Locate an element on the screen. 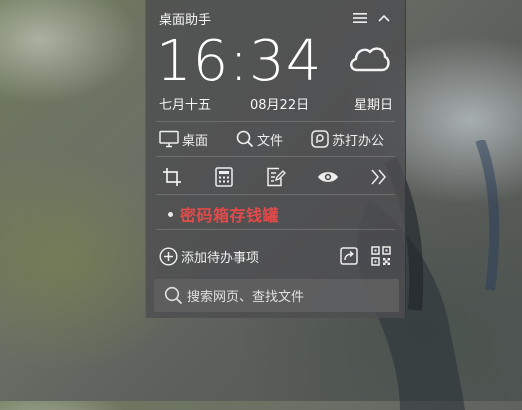  menu-button is located at coordinates (360, 18).